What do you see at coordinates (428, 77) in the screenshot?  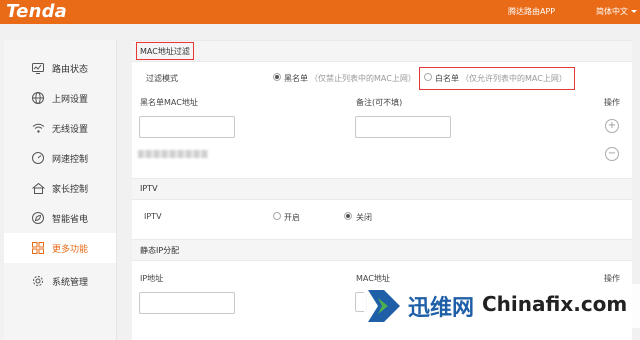 I see `whitelist-radio` at bounding box center [428, 77].